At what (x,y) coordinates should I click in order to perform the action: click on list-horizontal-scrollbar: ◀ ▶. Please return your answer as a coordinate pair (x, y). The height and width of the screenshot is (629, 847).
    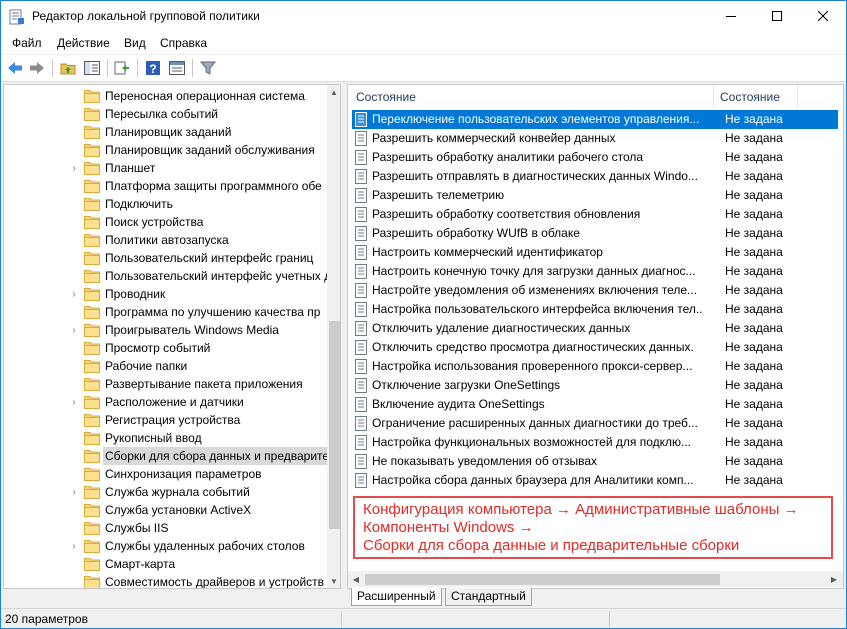
    Looking at the image, I should click on (595, 579).